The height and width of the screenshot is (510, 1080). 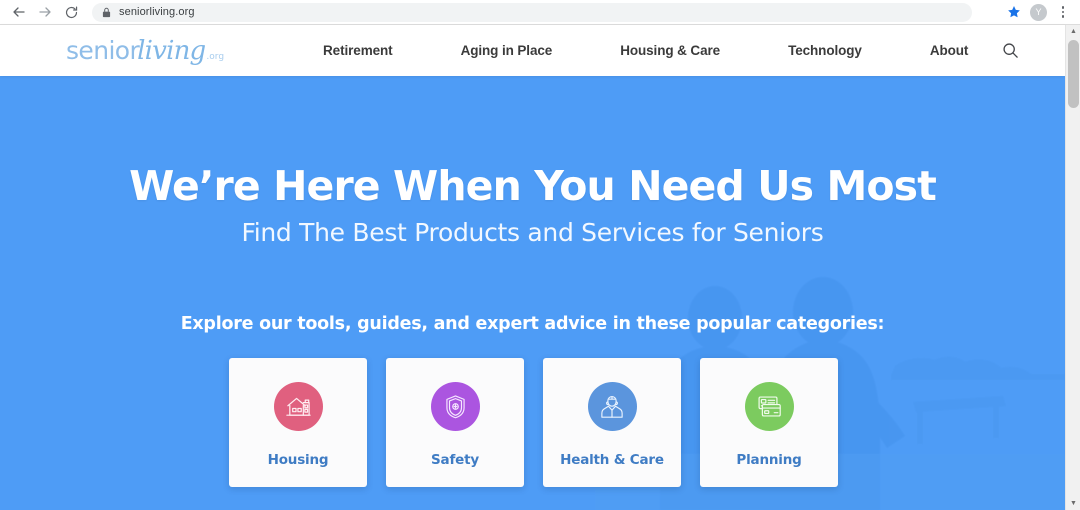 I want to click on nav-item-technology: Technology, so click(x=825, y=50).